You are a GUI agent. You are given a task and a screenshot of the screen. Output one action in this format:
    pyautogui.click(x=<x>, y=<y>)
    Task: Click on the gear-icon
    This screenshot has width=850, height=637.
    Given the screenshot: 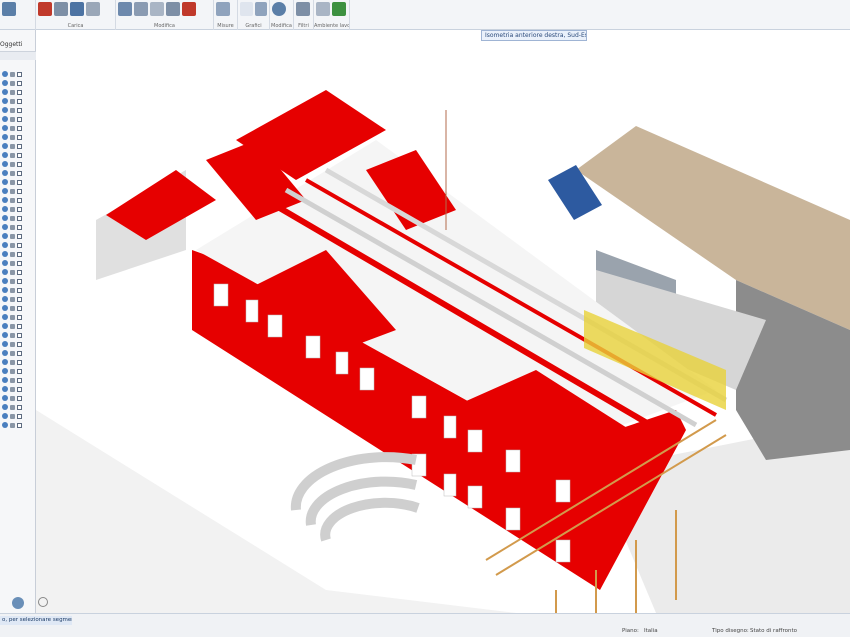 What is the action you would take?
    pyautogui.click(x=18, y=603)
    